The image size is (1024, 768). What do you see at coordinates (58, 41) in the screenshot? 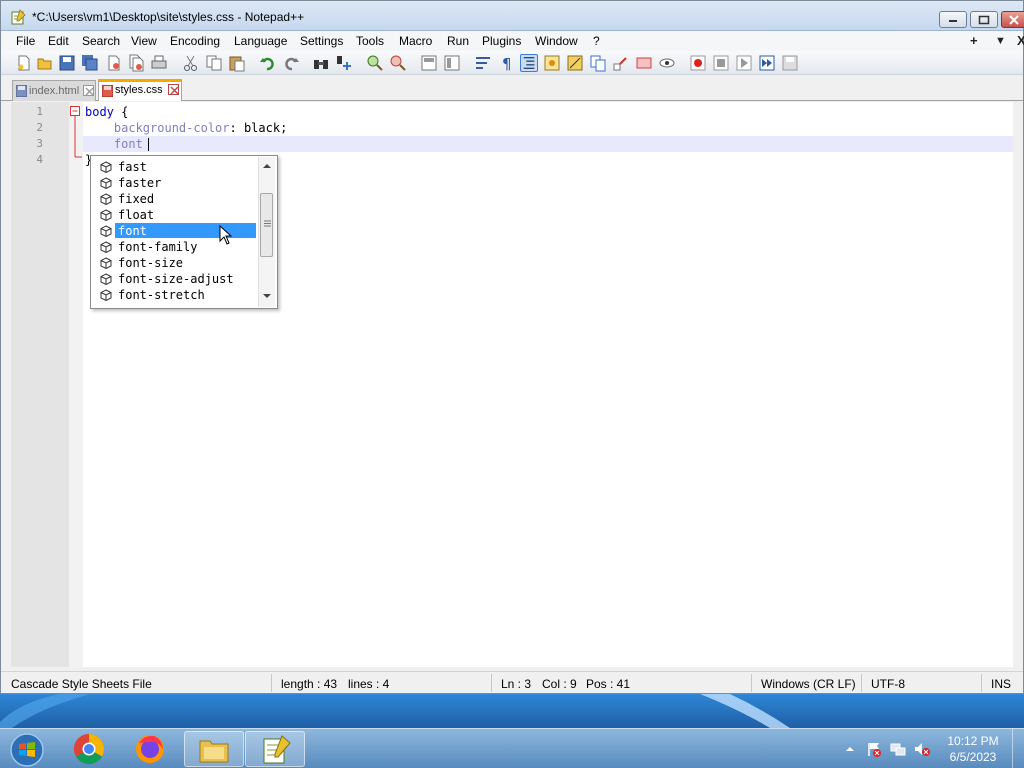
I see `menu-edit: Edit` at bounding box center [58, 41].